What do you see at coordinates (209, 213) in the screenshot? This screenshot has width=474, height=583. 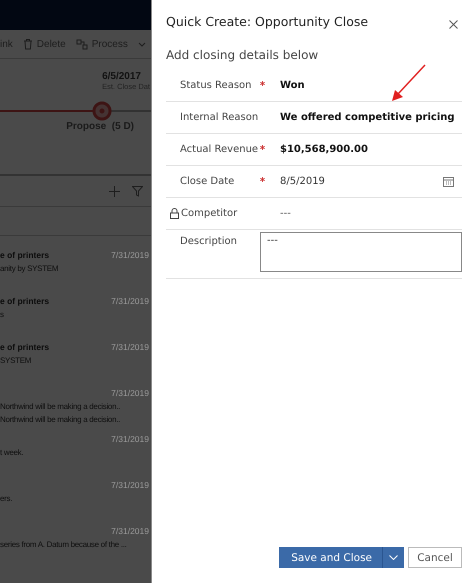 I see `field-label: Competitor` at bounding box center [209, 213].